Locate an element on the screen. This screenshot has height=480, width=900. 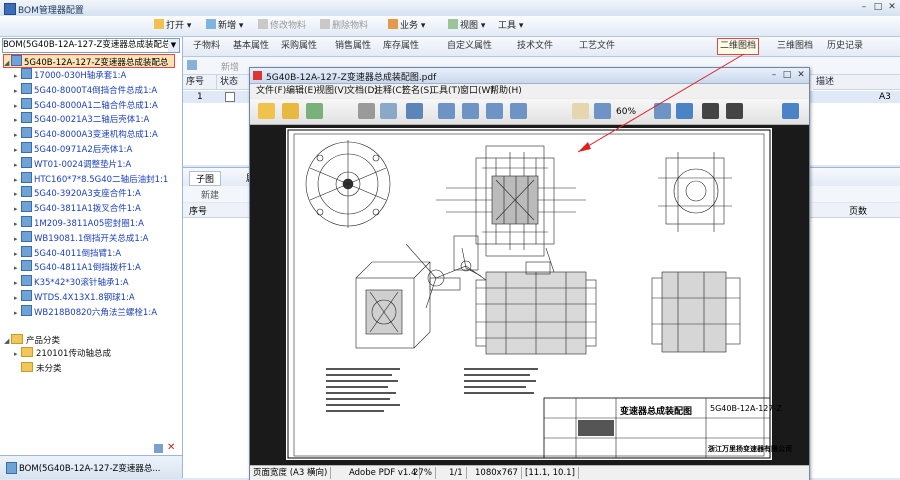
callout-arrow is located at coordinates (661, 103).